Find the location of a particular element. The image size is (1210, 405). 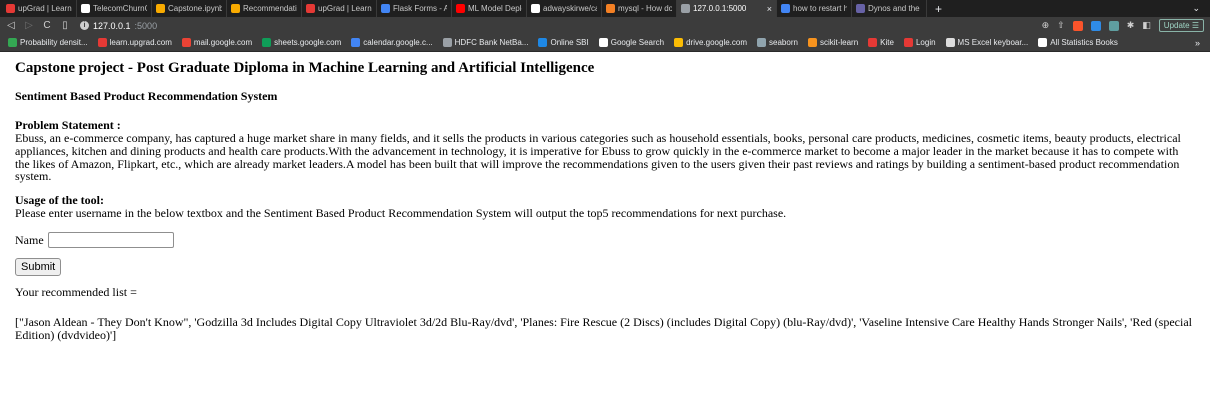

bookmark-item: learn.upgrad.com is located at coordinates (136, 42).